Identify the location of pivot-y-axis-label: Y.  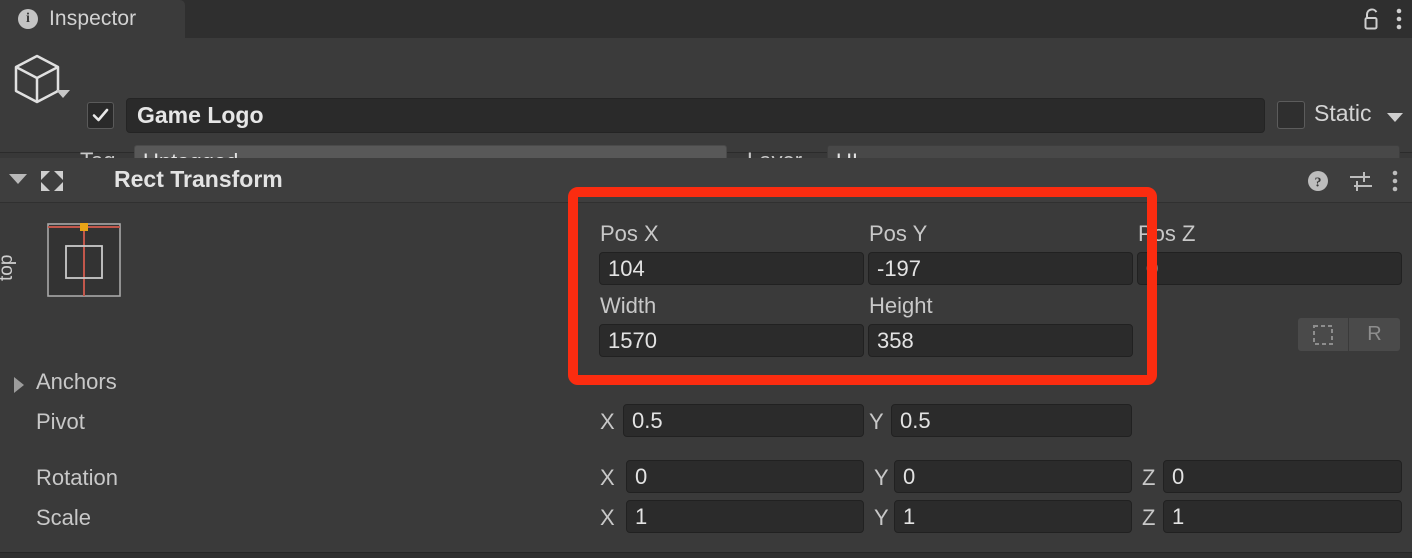
(876, 421).